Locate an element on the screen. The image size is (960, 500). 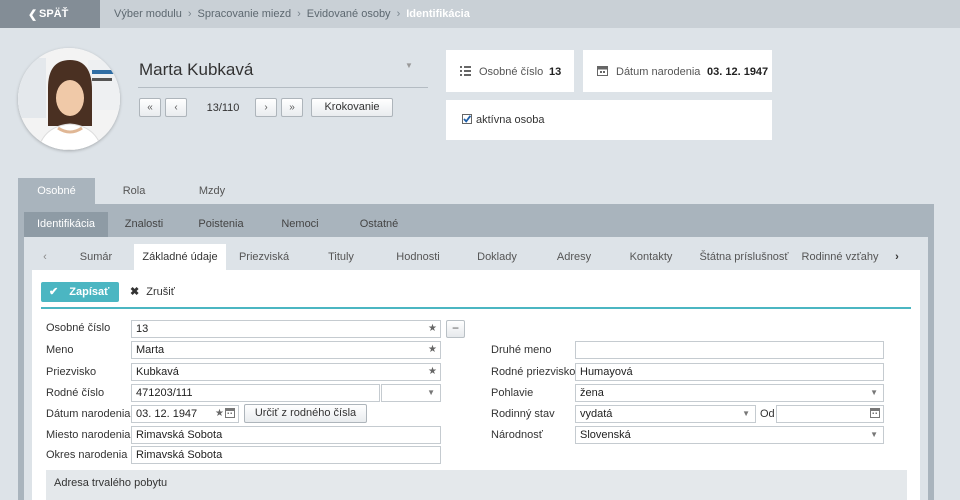
last-record-button: » is located at coordinates (292, 107).